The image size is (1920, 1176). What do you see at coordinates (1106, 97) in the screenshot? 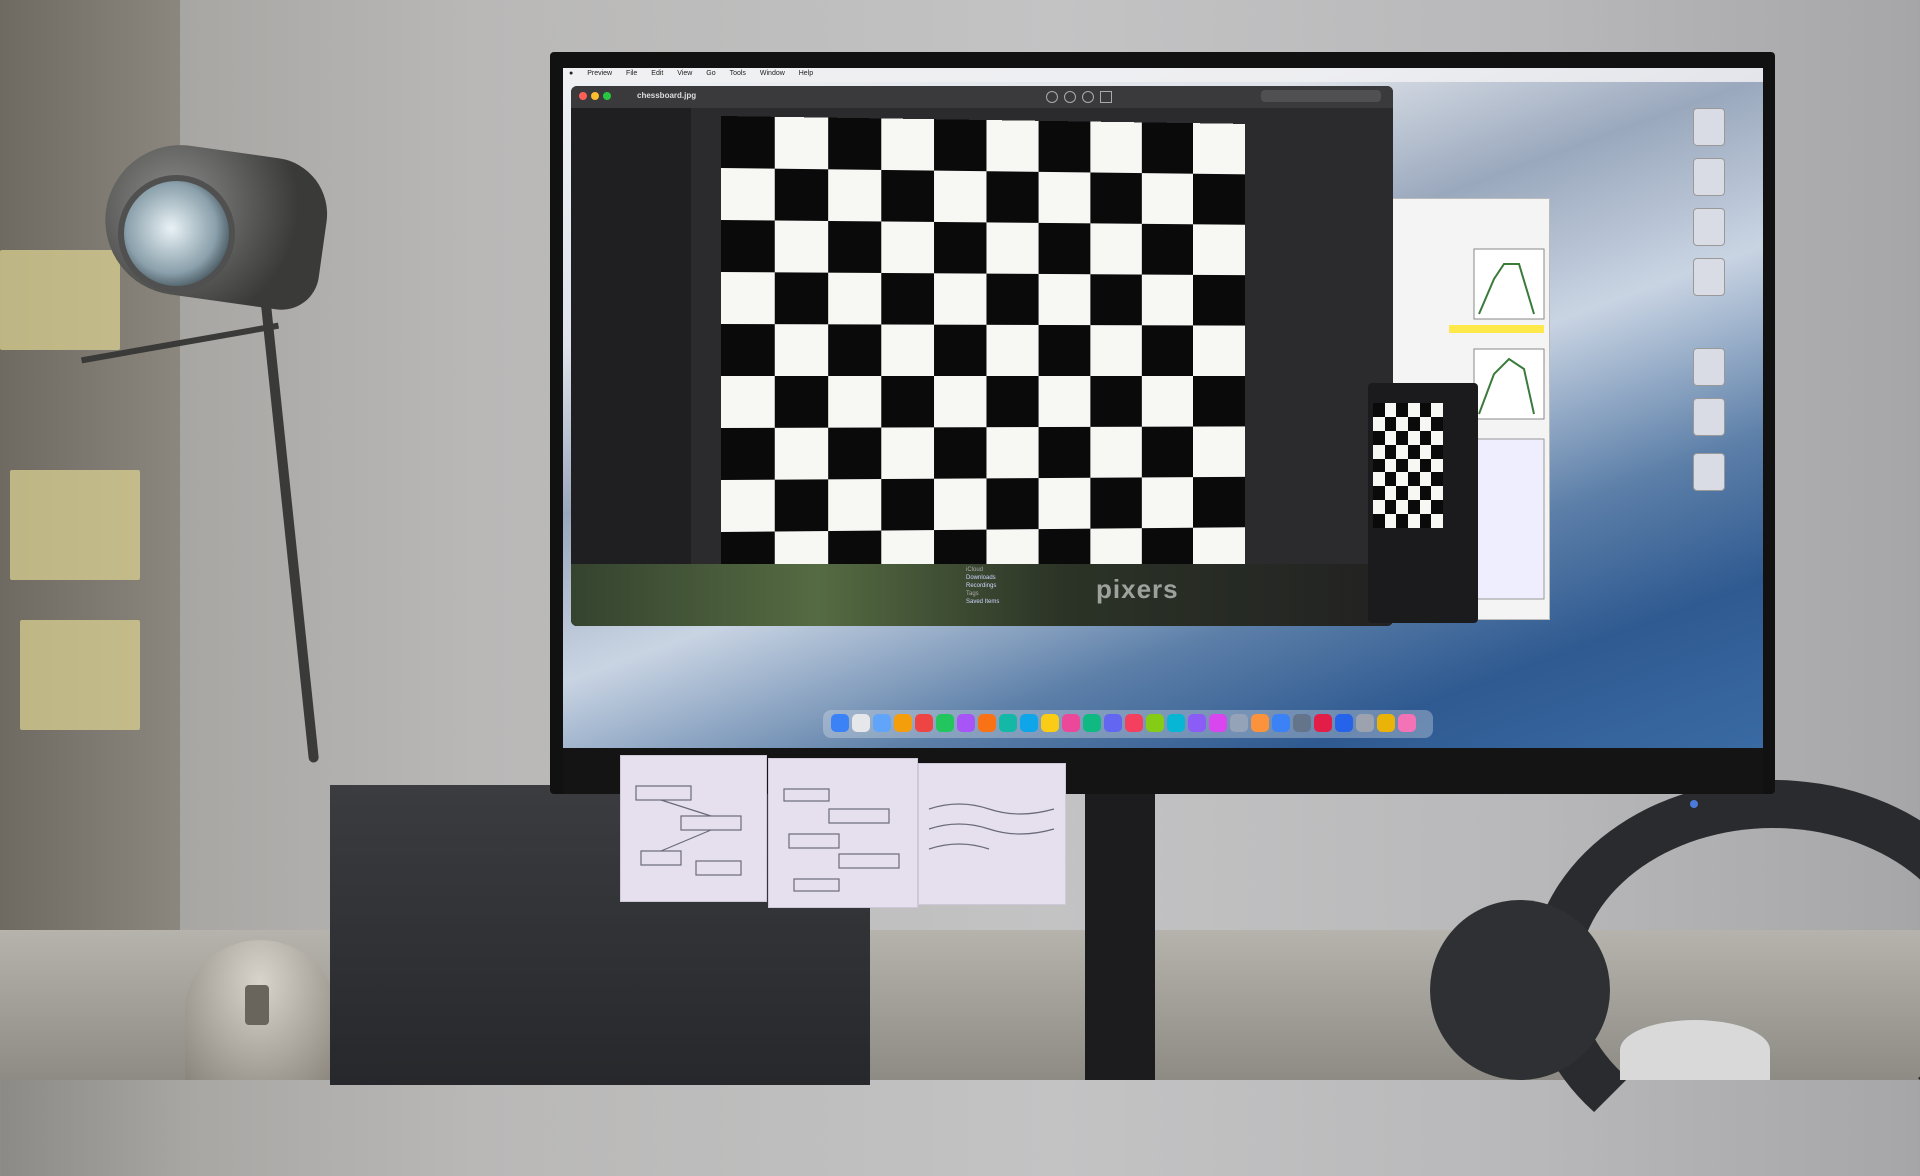
I see `share-icon` at bounding box center [1106, 97].